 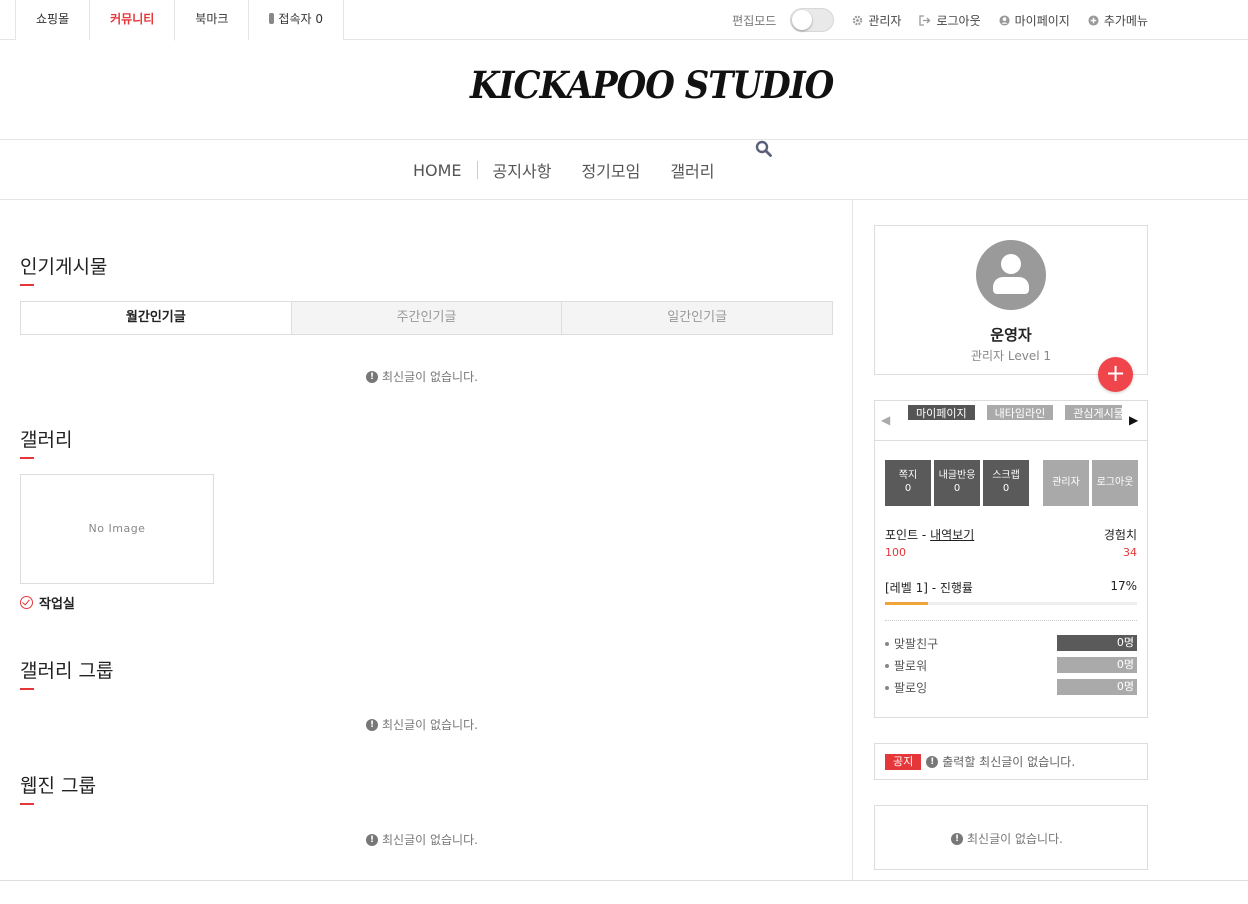 What do you see at coordinates (952, 535) in the screenshot?
I see `point-history-link: 내역보기` at bounding box center [952, 535].